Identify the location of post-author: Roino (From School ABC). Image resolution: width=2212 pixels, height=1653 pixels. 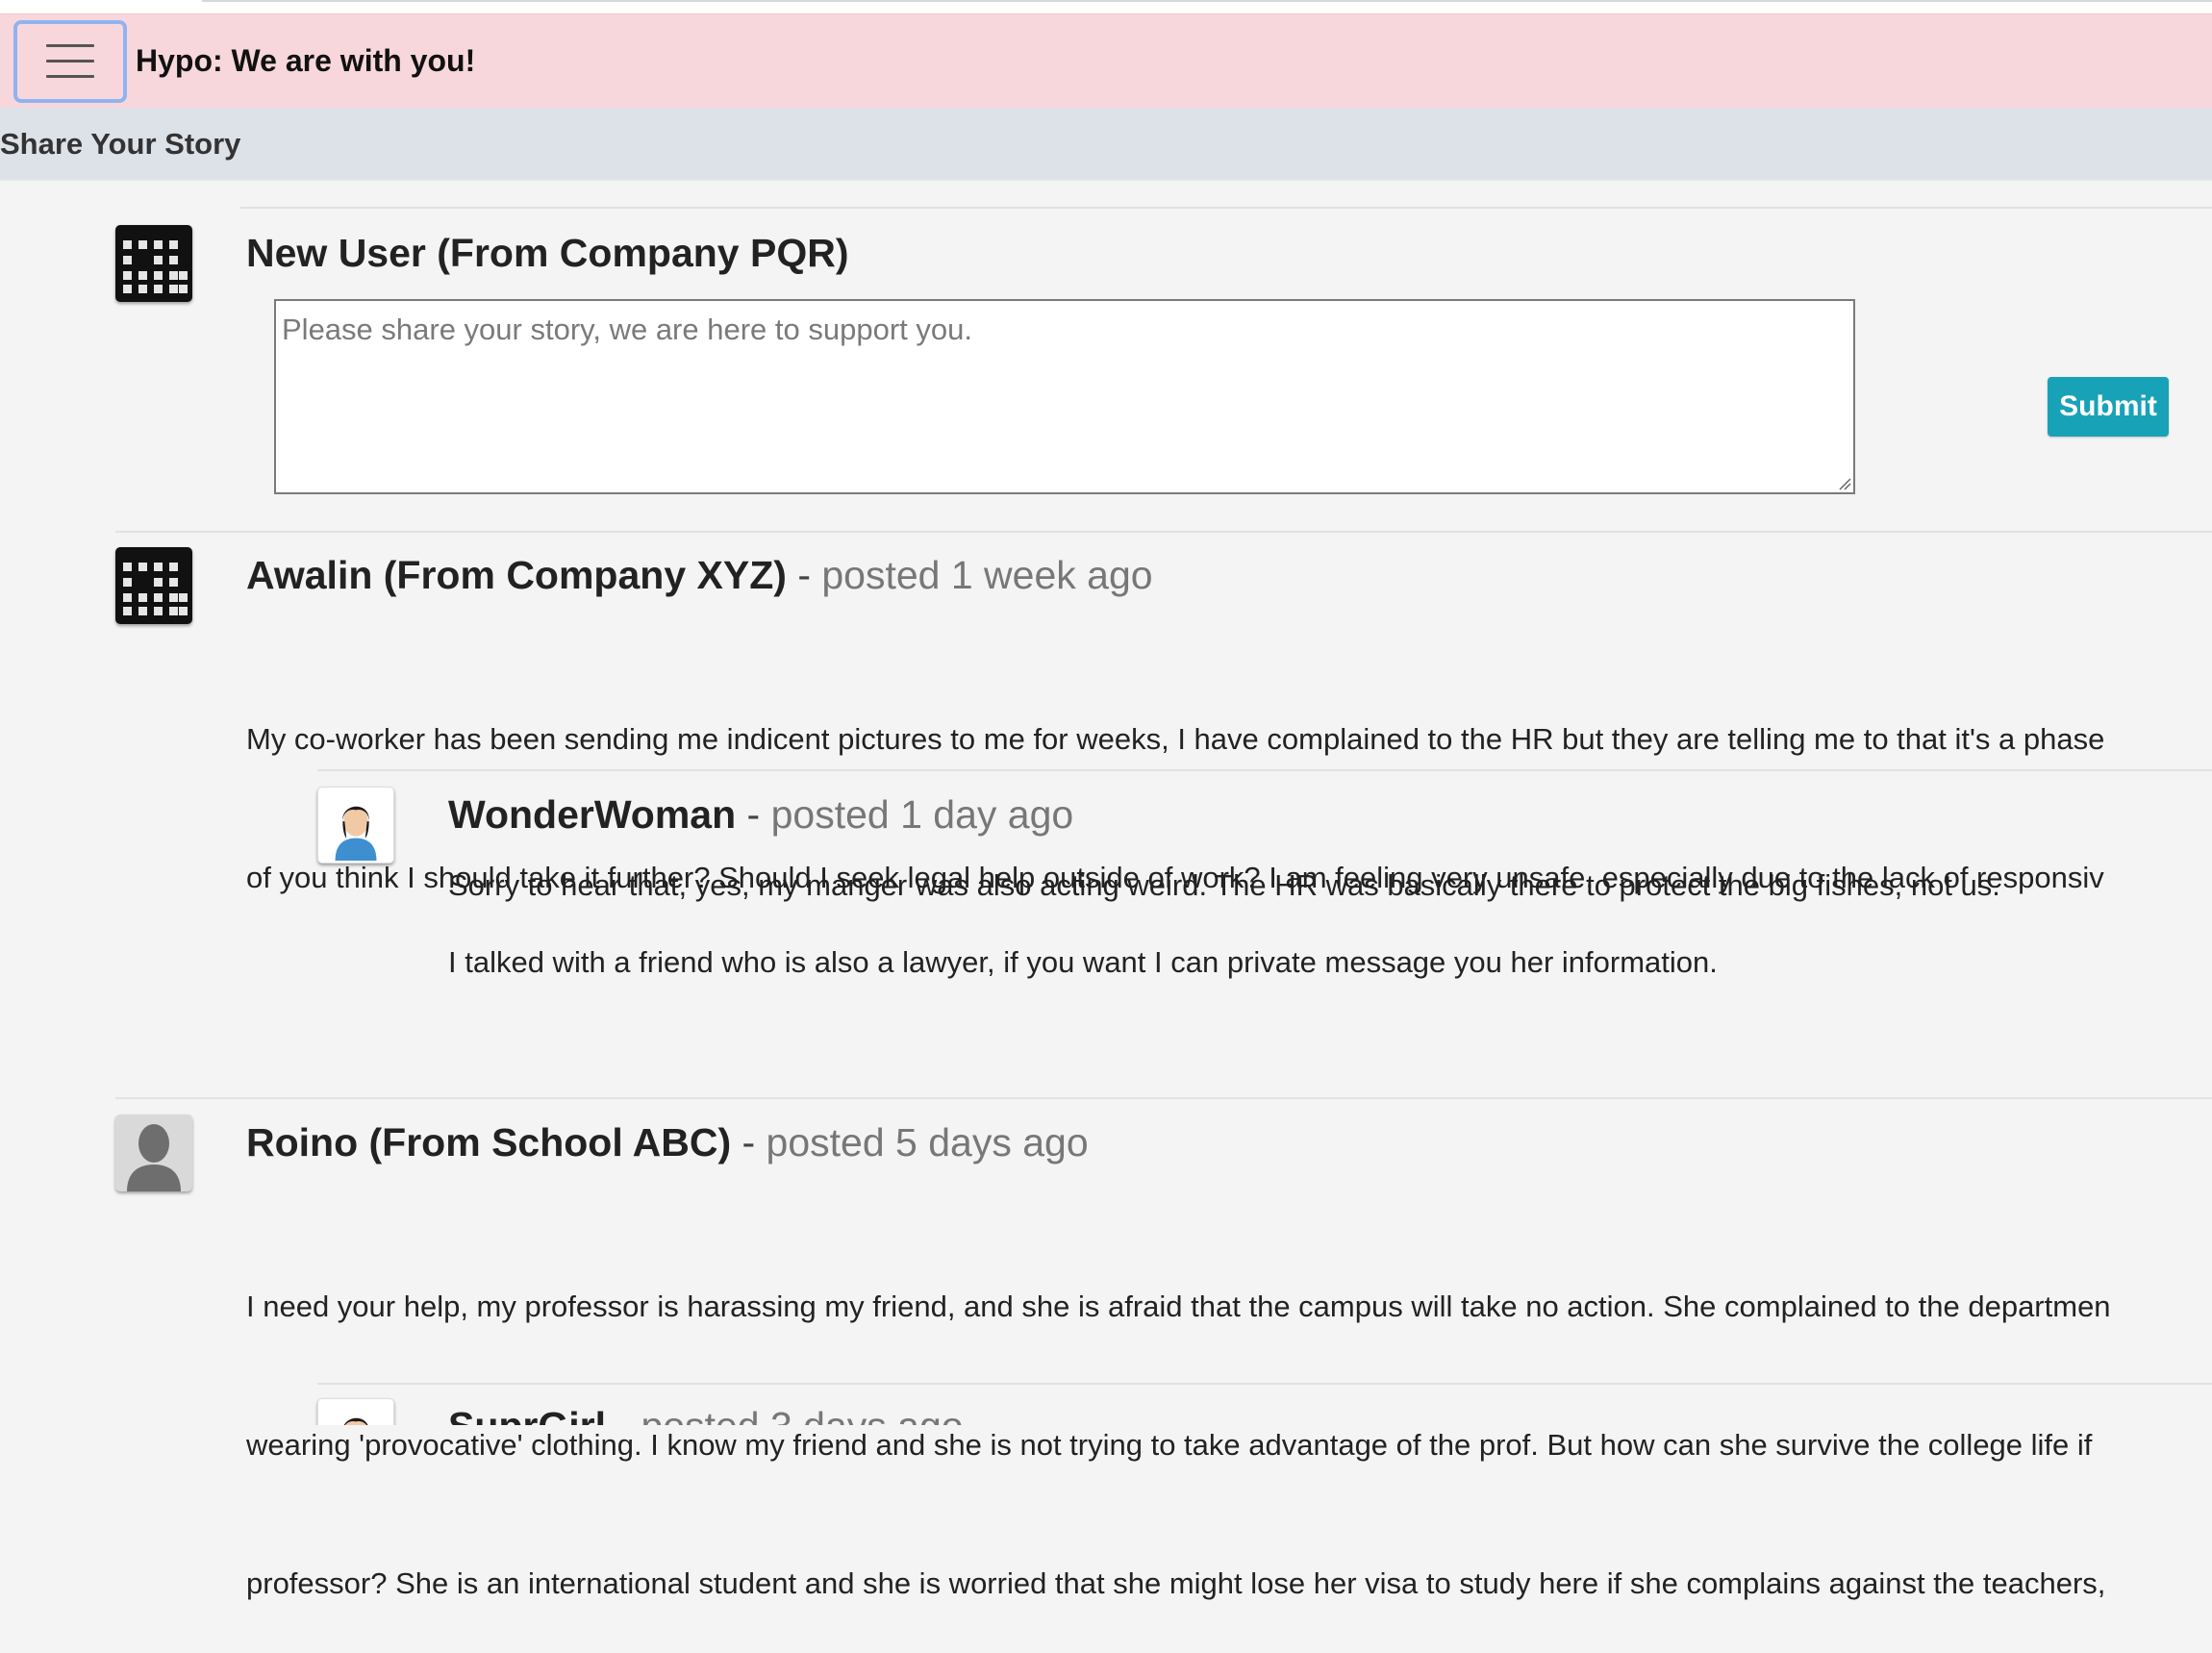
(488, 1142).